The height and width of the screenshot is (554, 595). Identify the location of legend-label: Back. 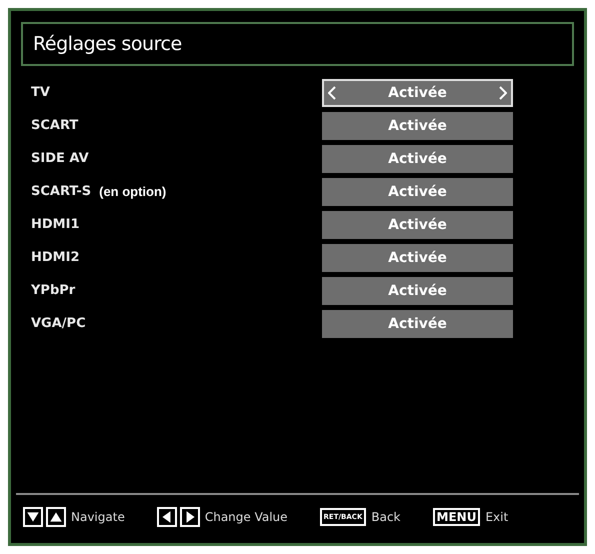
(386, 517).